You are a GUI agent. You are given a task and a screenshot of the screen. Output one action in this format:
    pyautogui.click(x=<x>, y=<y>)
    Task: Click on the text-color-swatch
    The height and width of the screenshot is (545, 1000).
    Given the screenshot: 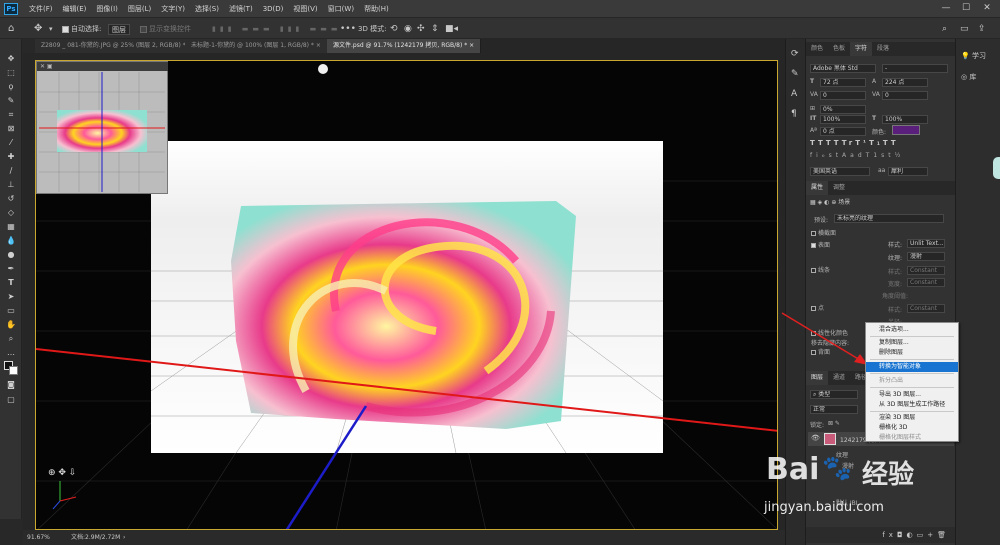 What is the action you would take?
    pyautogui.click(x=906, y=130)
    